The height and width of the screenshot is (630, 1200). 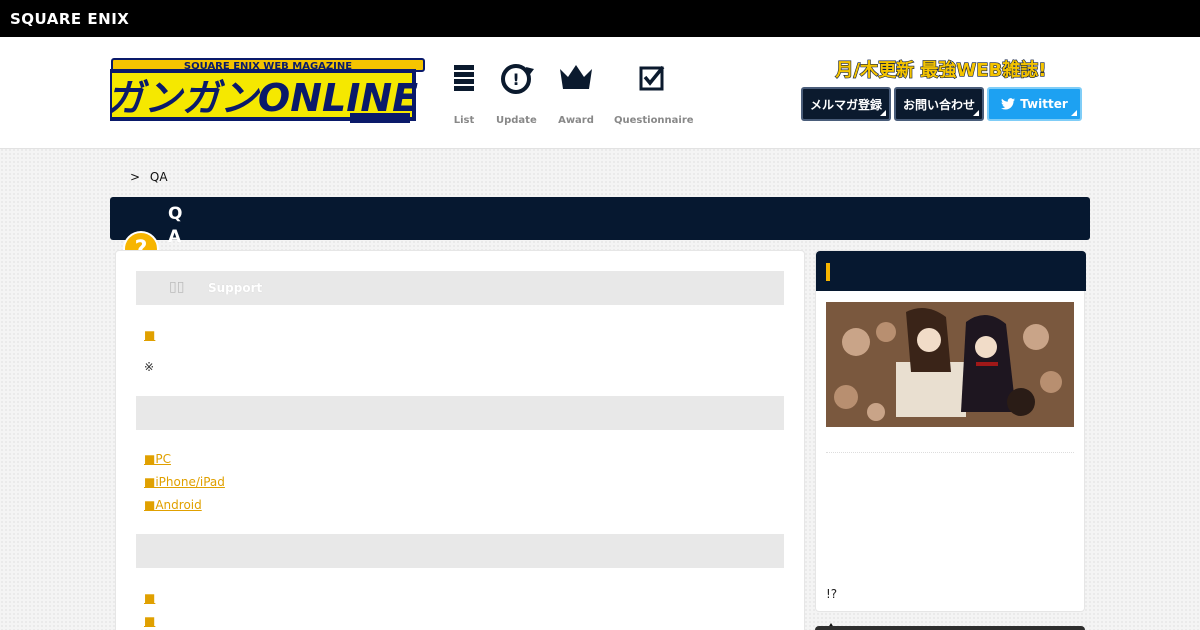 What do you see at coordinates (149, 598) in the screenshot?
I see `link-other-1: ■` at bounding box center [149, 598].